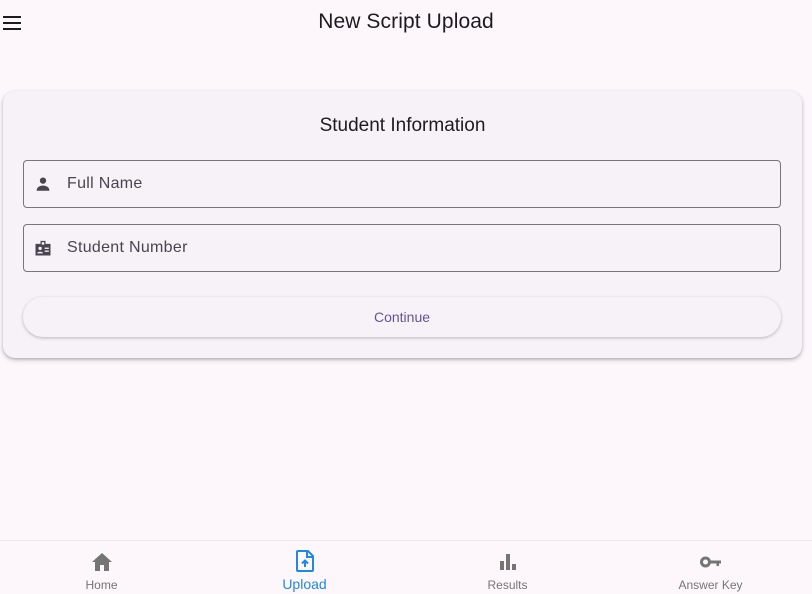  What do you see at coordinates (102, 562) in the screenshot?
I see `home-icon` at bounding box center [102, 562].